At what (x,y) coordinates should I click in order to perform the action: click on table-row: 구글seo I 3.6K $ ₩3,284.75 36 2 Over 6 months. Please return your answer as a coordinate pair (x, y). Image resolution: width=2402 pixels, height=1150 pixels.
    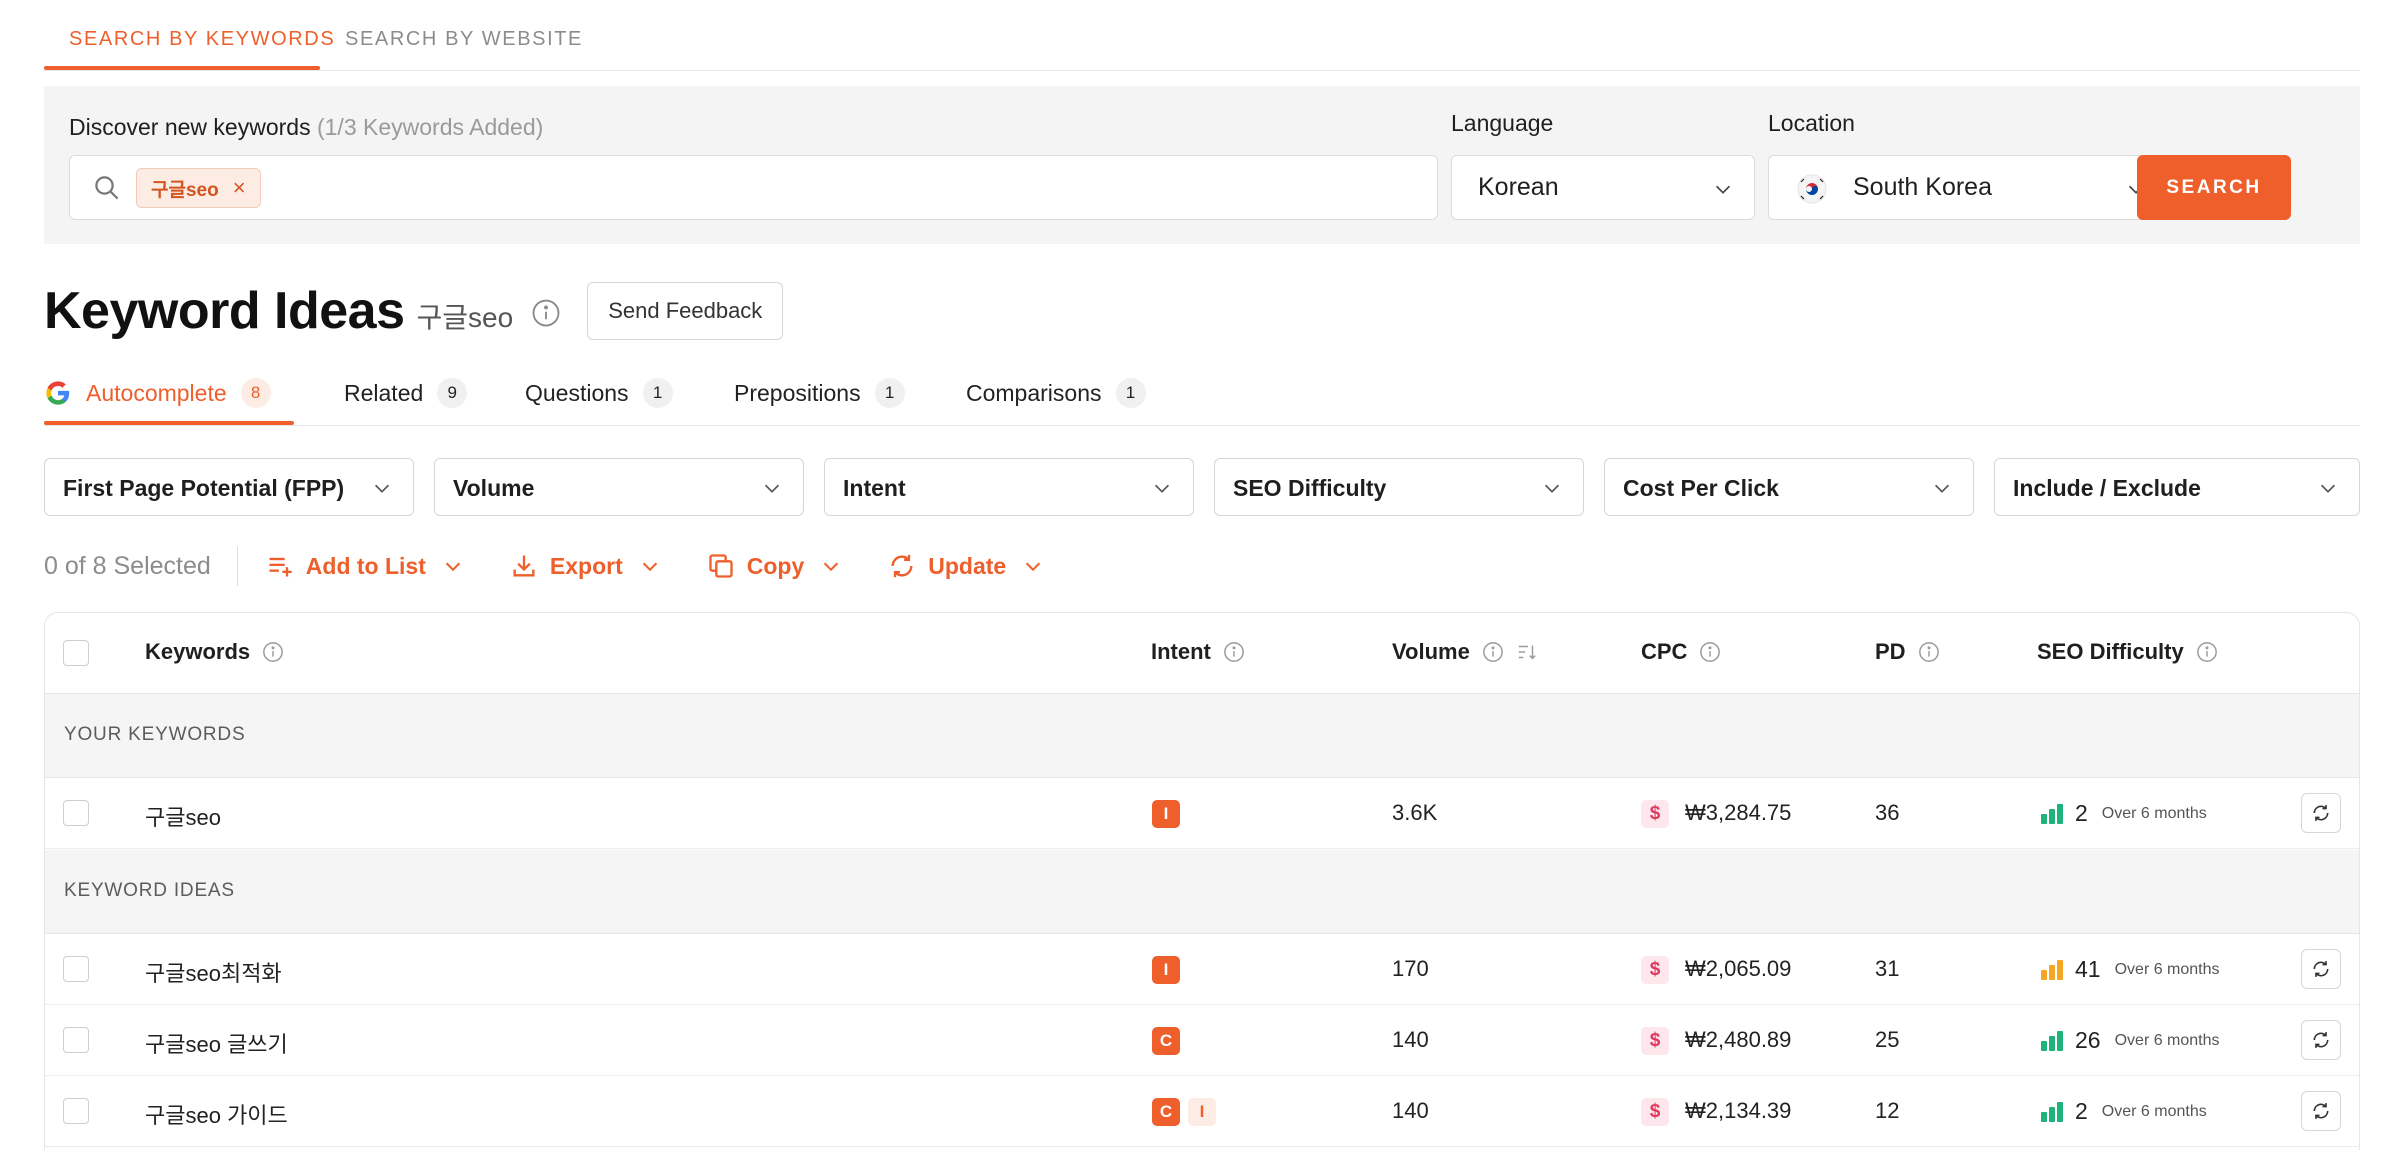
    Looking at the image, I should click on (1202, 813).